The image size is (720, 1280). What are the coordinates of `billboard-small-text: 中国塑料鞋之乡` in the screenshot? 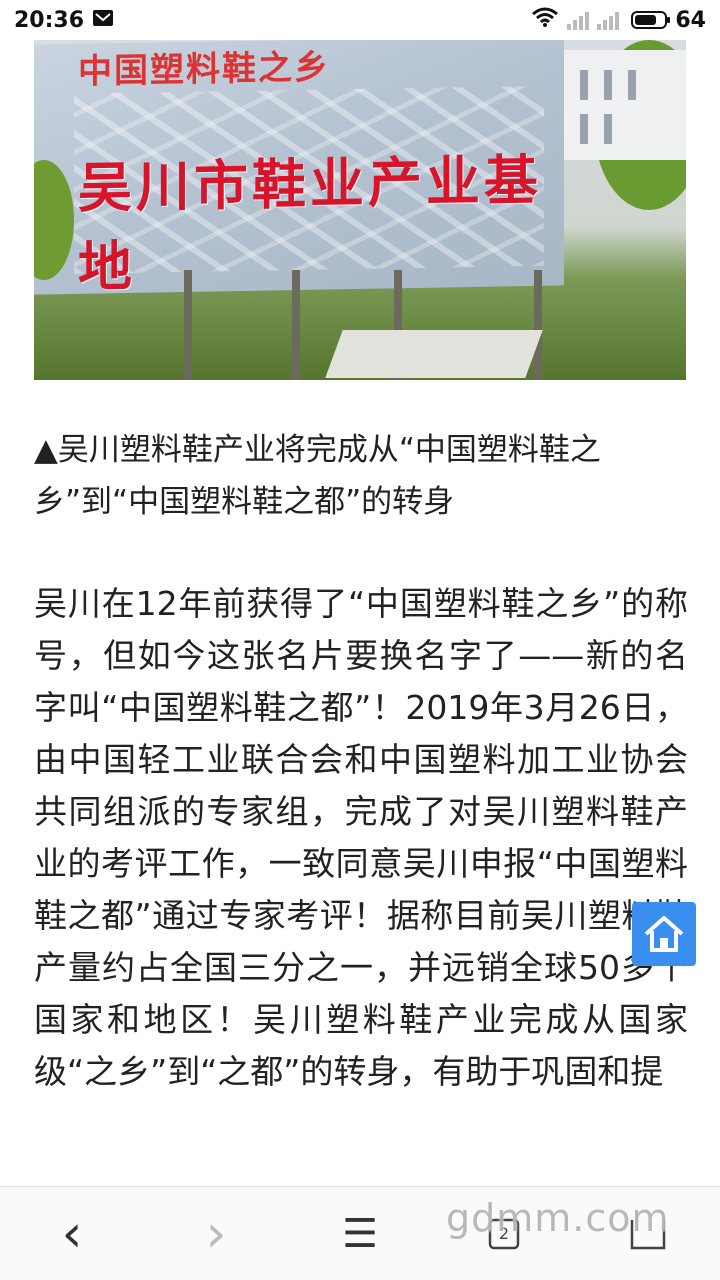 It's located at (204, 69).